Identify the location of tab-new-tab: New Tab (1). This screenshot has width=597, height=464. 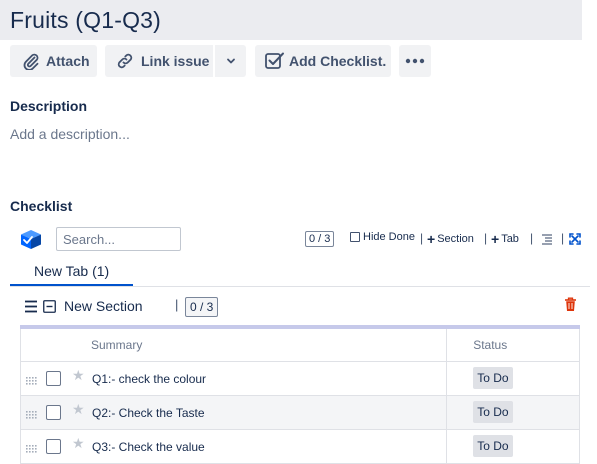
(71, 272).